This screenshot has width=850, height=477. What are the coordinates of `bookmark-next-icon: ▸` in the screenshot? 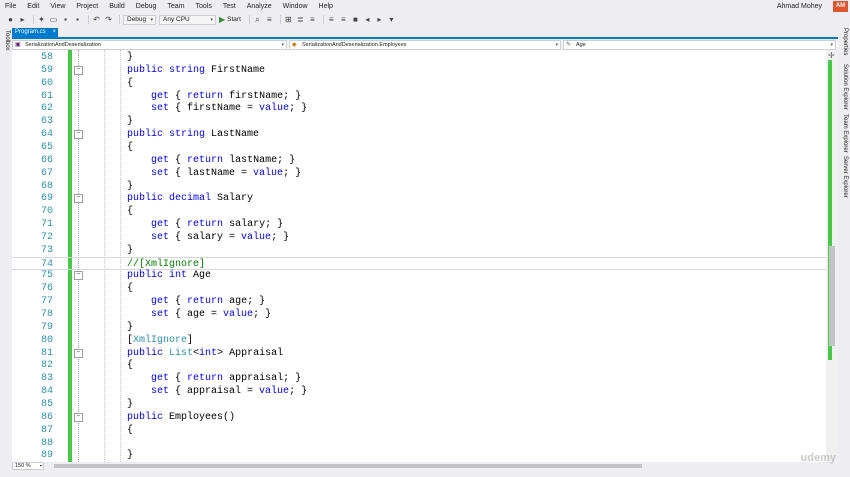 It's located at (379, 19).